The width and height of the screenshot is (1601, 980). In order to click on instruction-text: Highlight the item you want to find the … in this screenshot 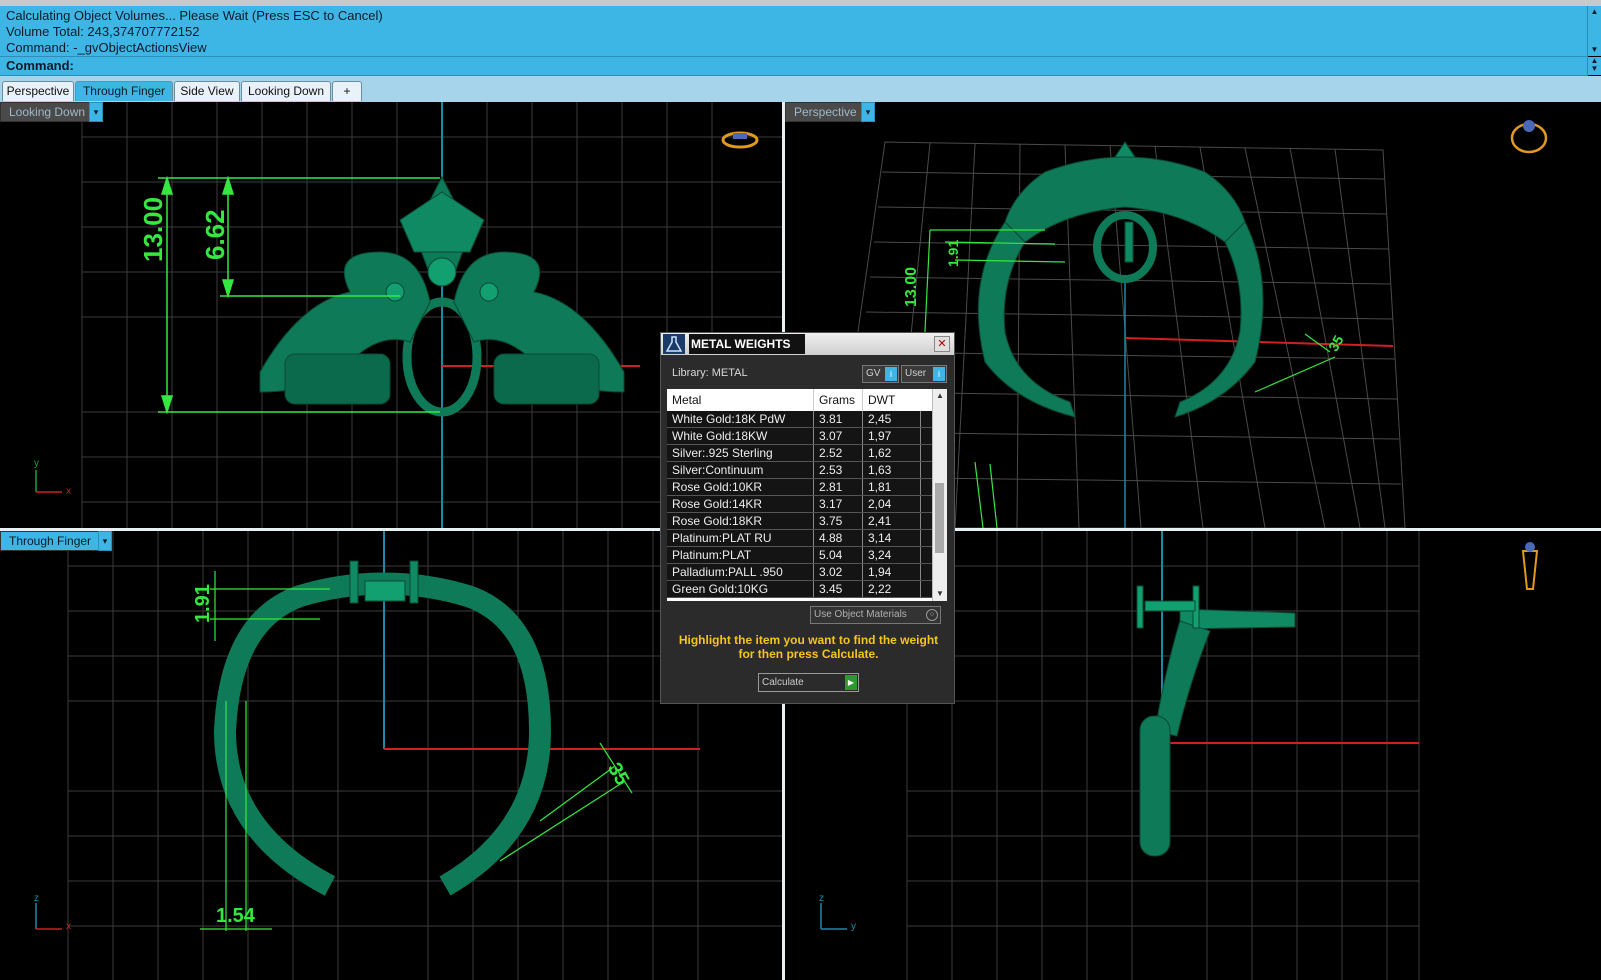, I will do `click(808, 647)`.